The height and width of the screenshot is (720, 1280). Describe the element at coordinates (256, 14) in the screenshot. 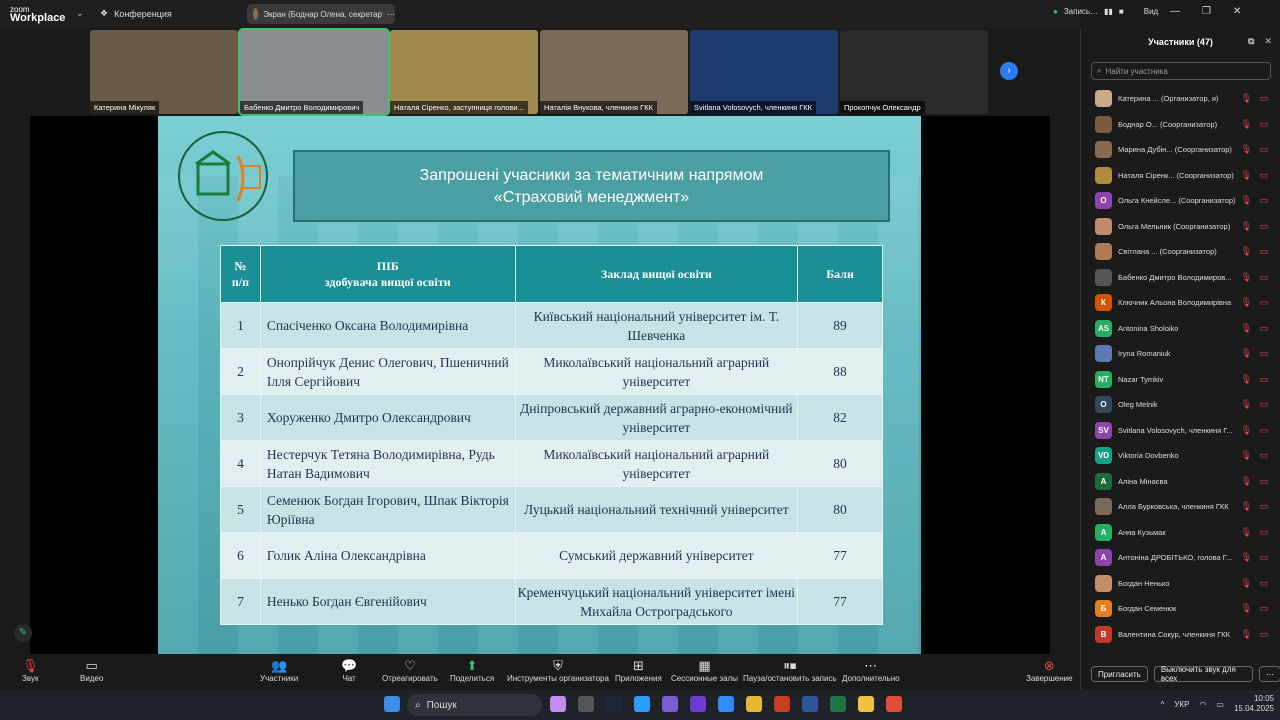

I see `avatar` at that location.